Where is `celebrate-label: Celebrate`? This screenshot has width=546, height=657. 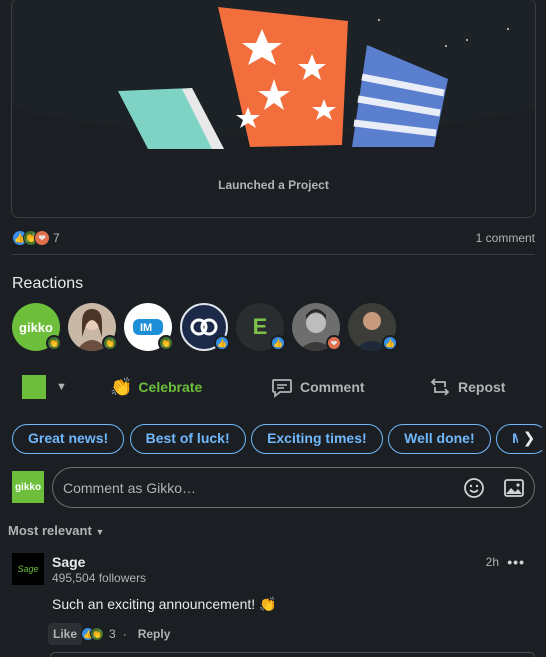
celebrate-label: Celebrate is located at coordinates (170, 387).